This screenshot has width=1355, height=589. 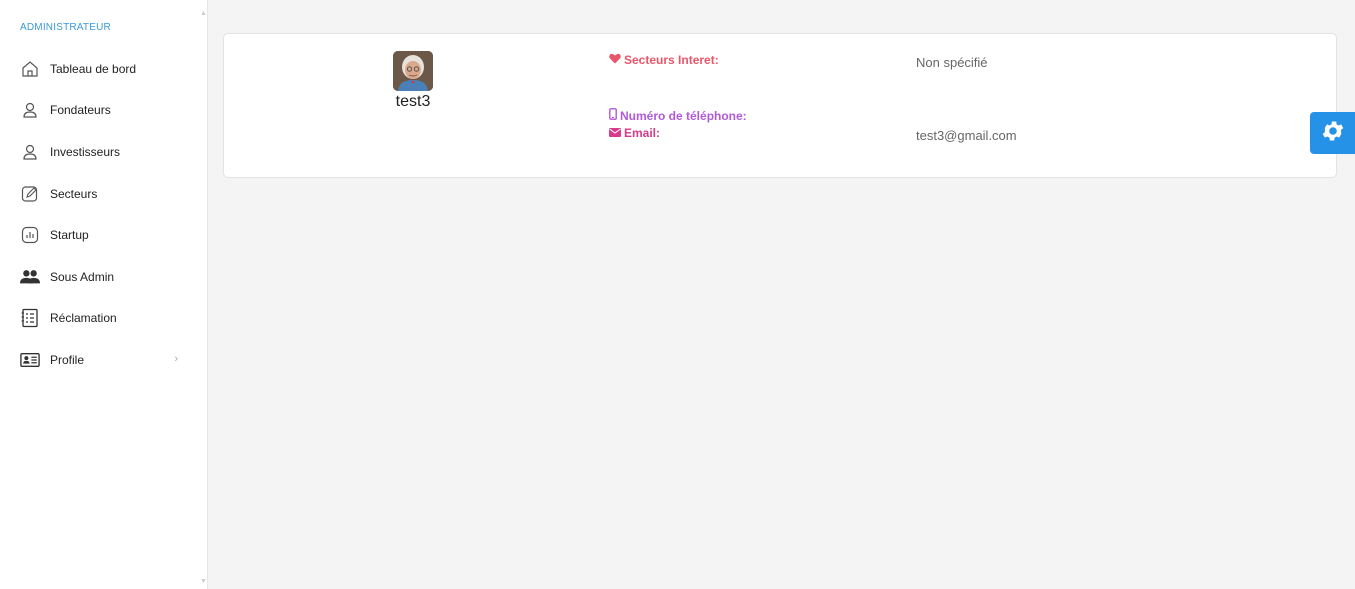 I want to click on home-icon, so click(x=30, y=69).